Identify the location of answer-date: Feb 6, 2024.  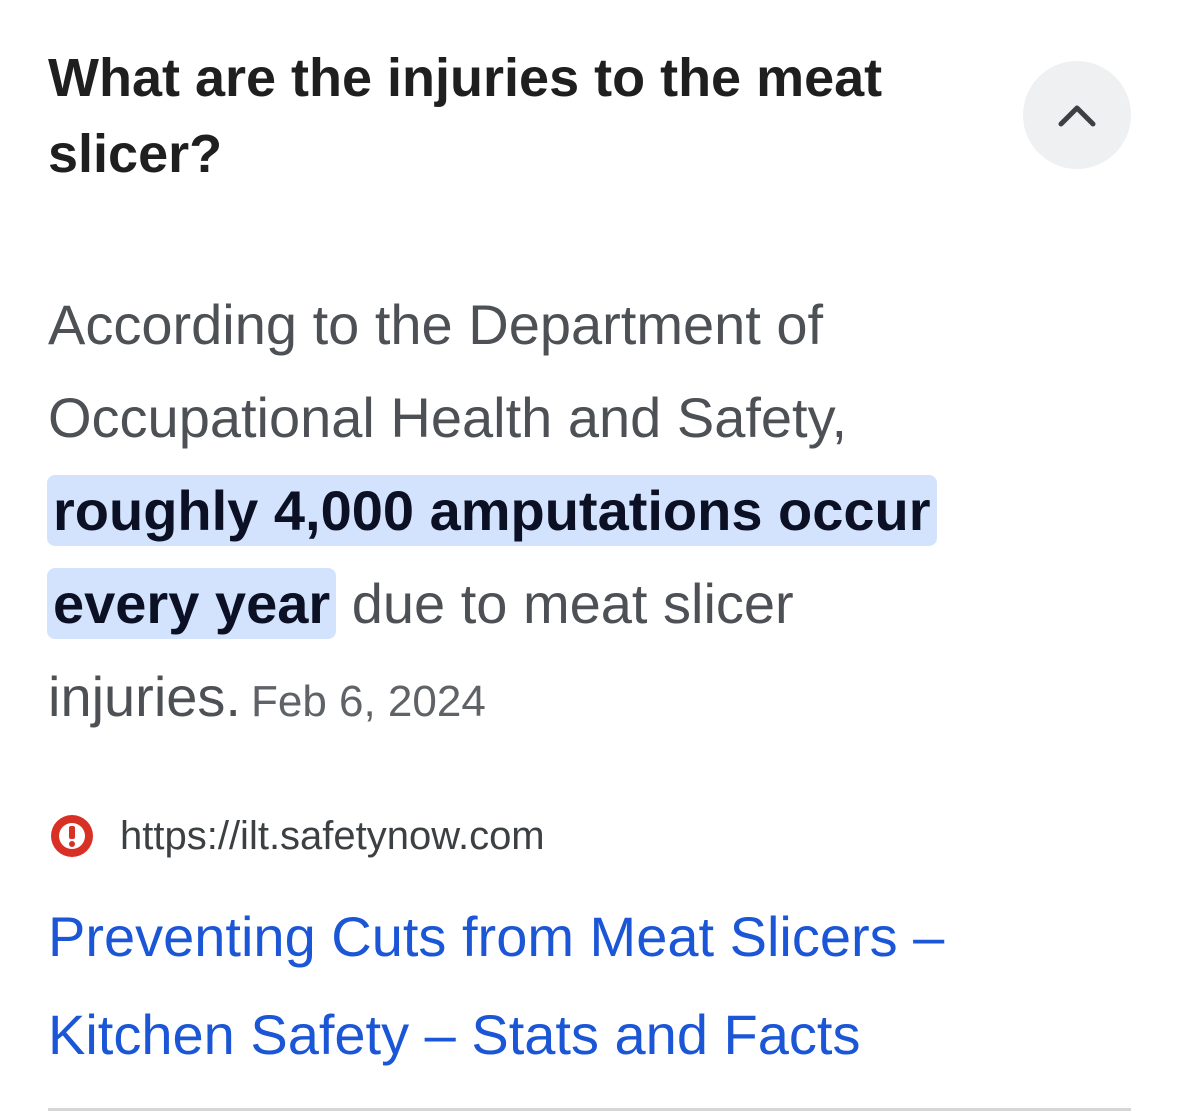
(368, 701).